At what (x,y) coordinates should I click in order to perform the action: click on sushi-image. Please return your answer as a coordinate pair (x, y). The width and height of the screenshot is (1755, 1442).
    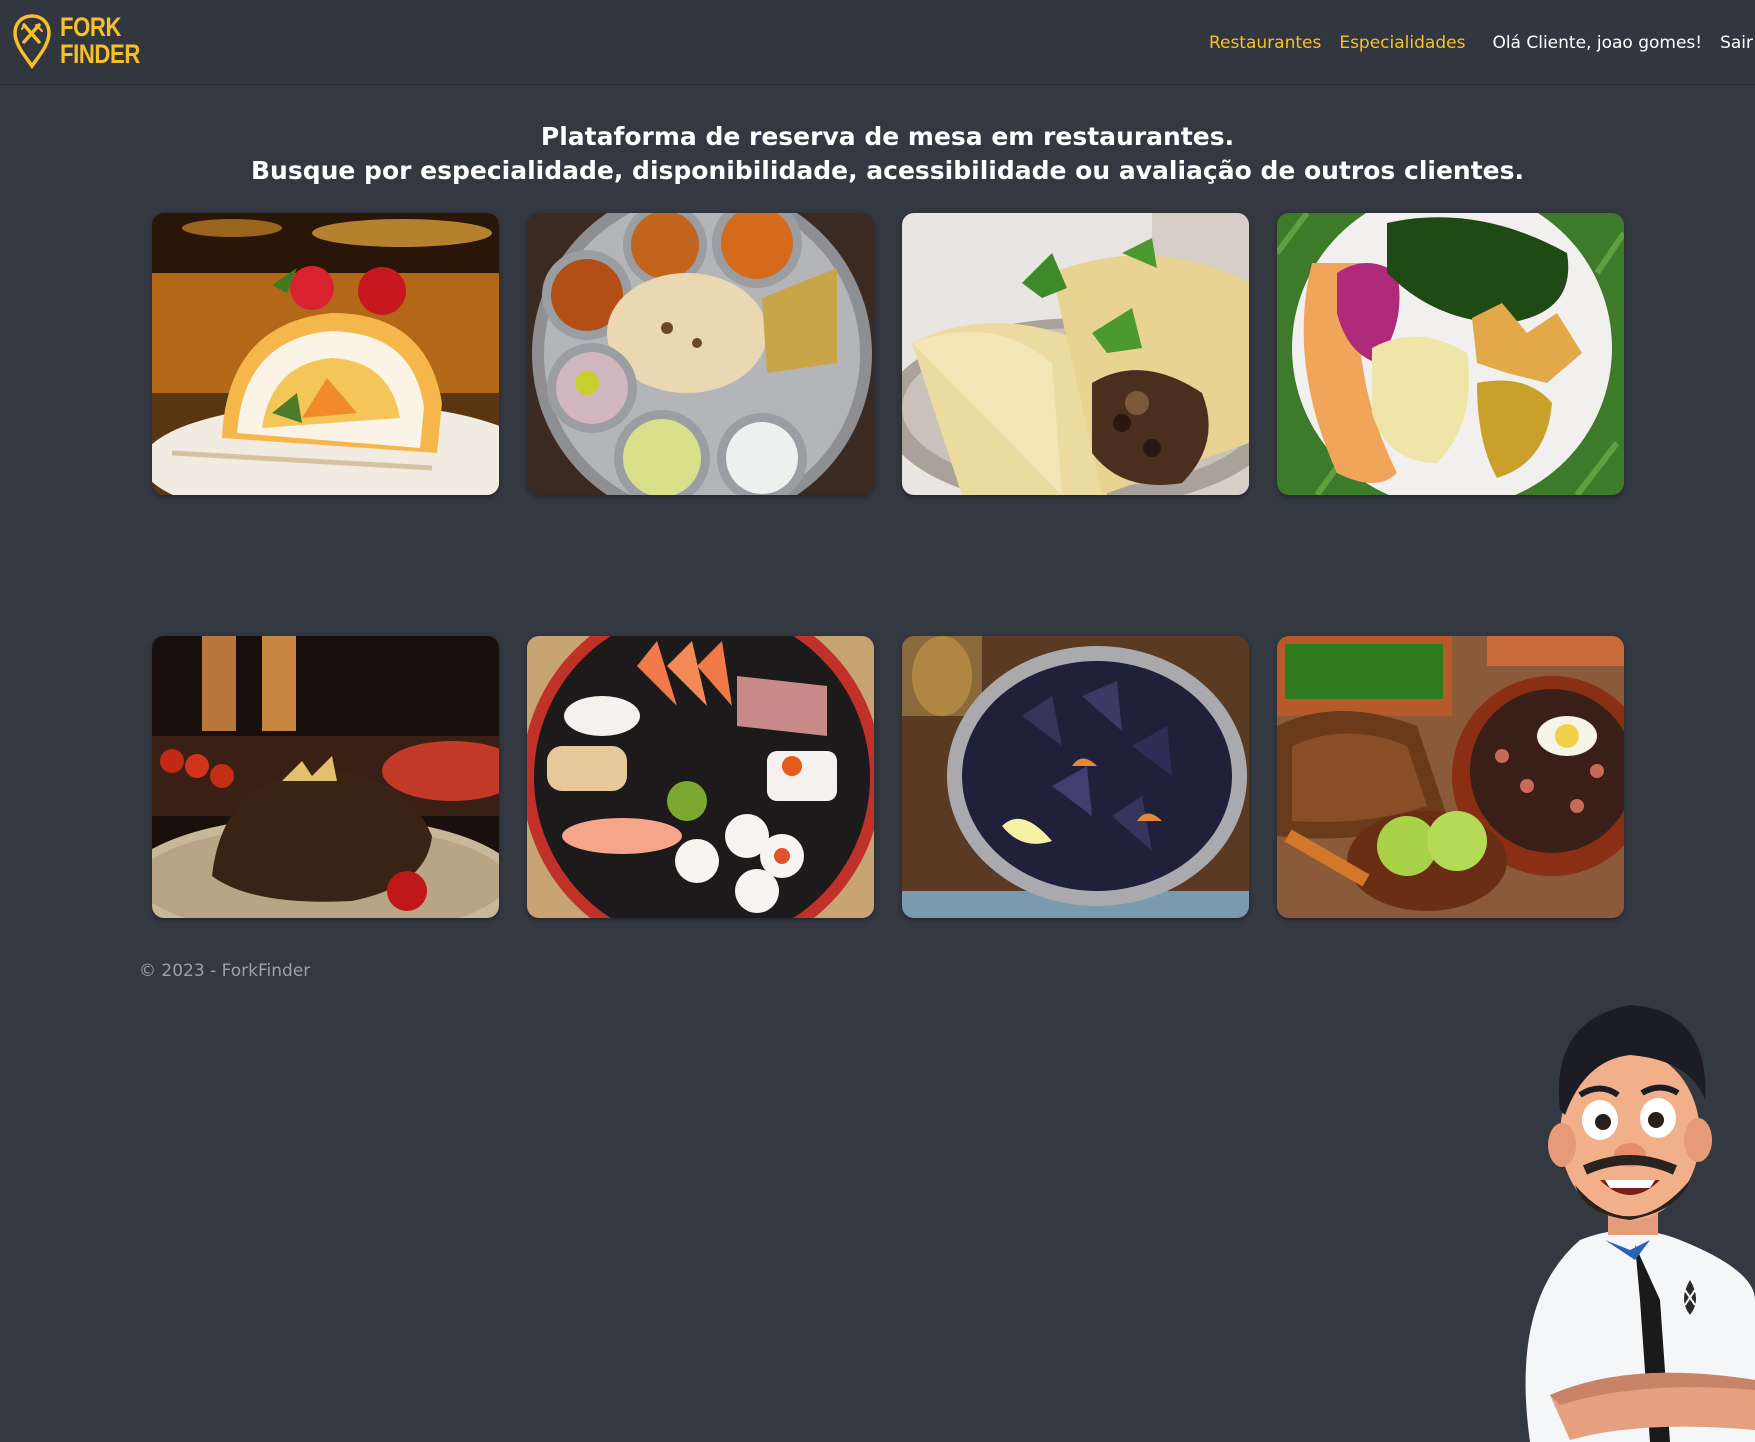
    Looking at the image, I should click on (700, 777).